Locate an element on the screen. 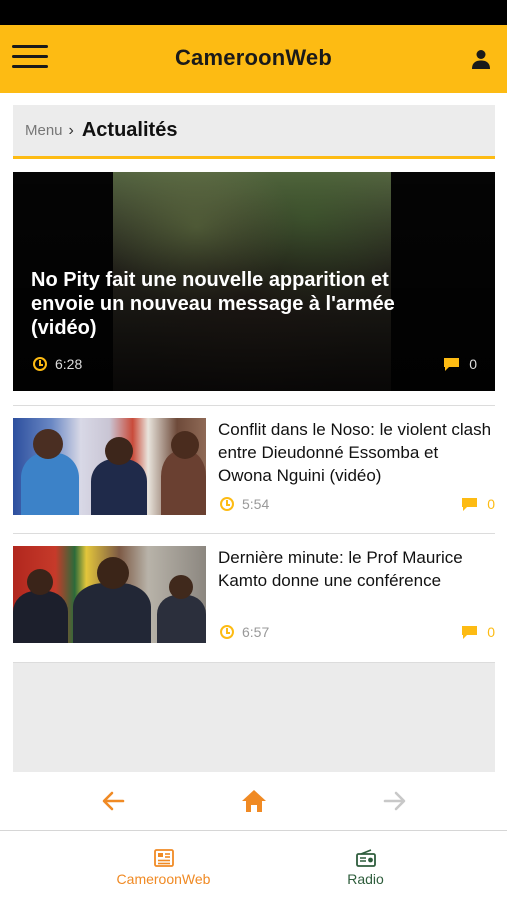 This screenshot has height=900, width=507. featured-duration: 6:28 is located at coordinates (57, 364).